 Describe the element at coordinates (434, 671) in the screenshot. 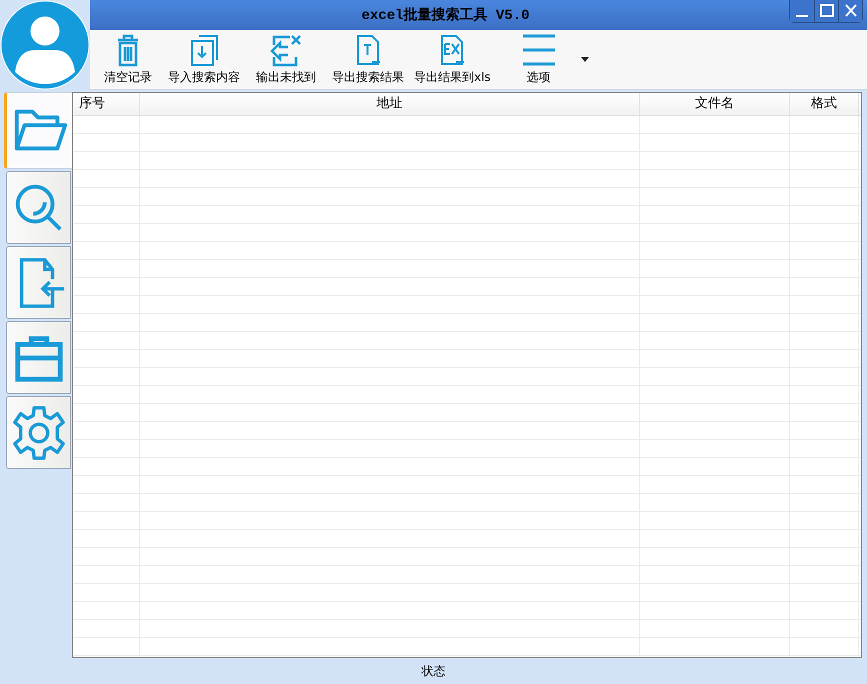

I see `status-text: 状态` at that location.